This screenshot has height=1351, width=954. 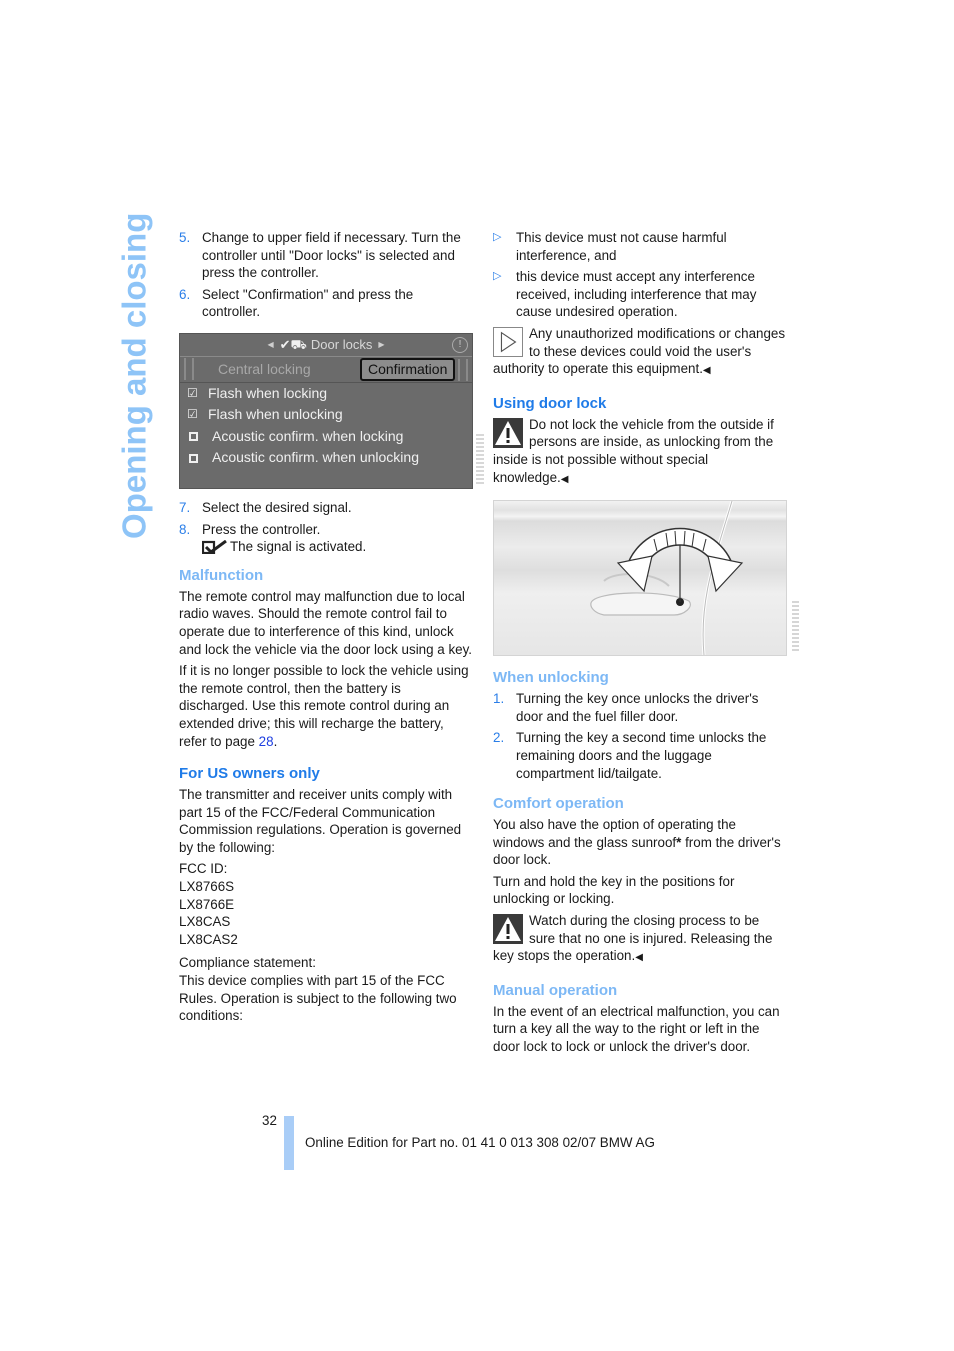 What do you see at coordinates (185, 237) in the screenshot?
I see `step-number: 5.` at bounding box center [185, 237].